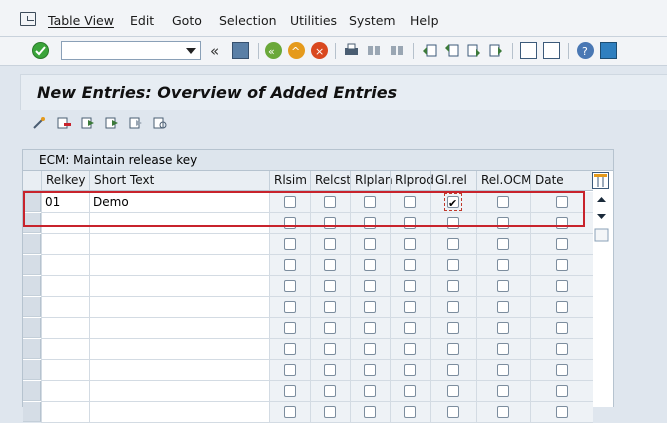 This screenshot has height=423, width=667. Describe the element at coordinates (561, 188) in the screenshot. I see `column-header-date-ocm: Date OCM` at that location.